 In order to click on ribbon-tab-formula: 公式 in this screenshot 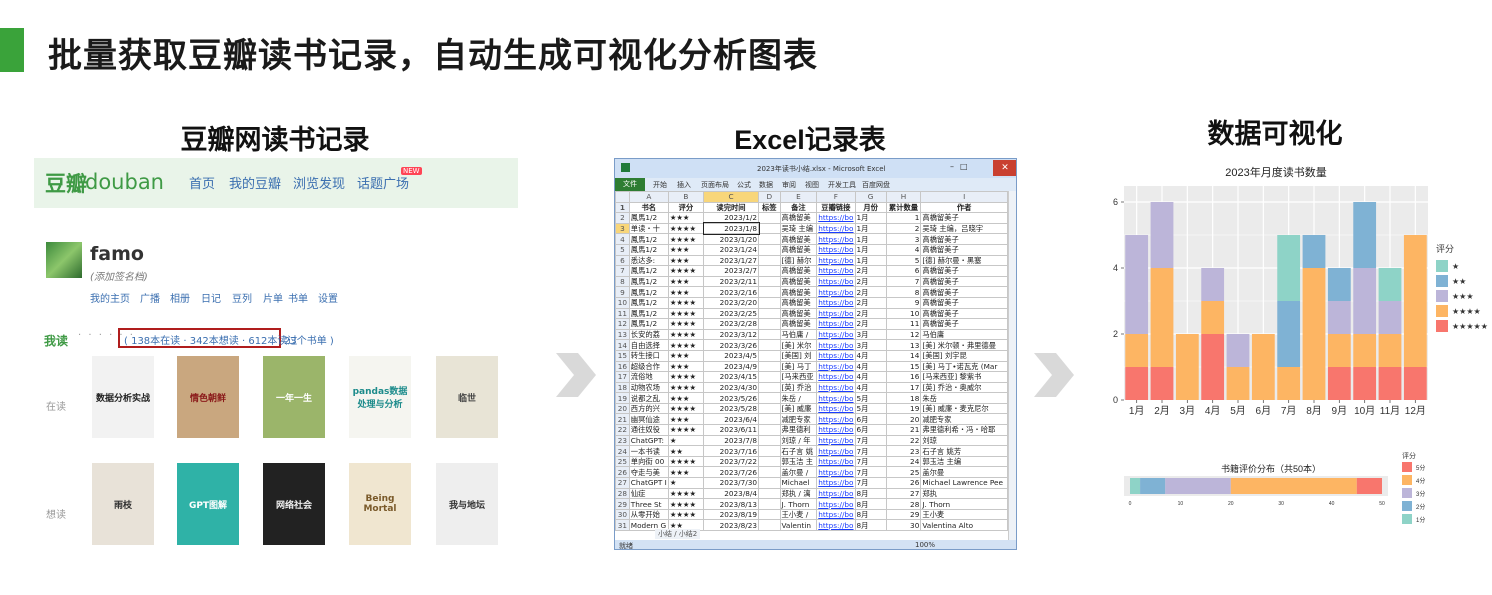, I will do `click(744, 185)`.